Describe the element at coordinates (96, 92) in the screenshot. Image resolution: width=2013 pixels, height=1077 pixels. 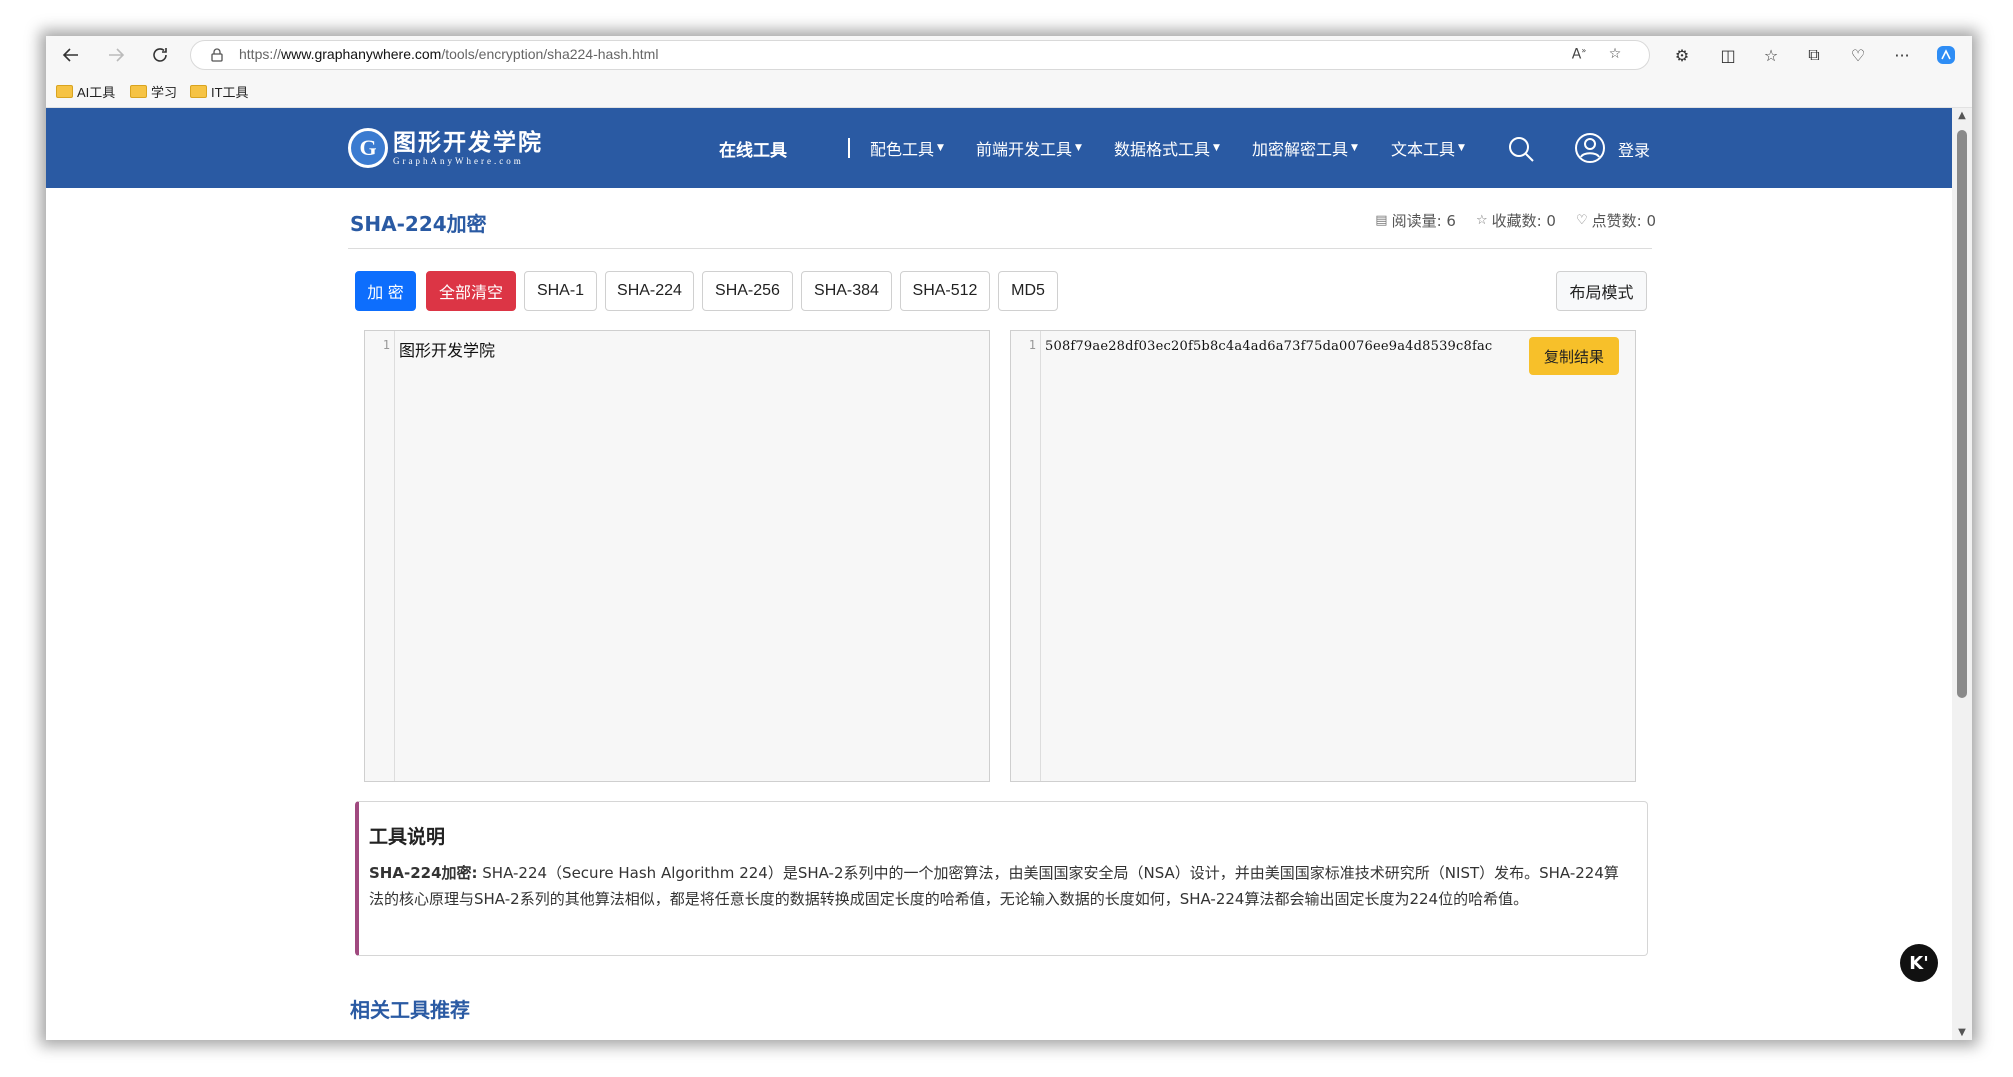
I see `bookmark-label: AI工具` at that location.